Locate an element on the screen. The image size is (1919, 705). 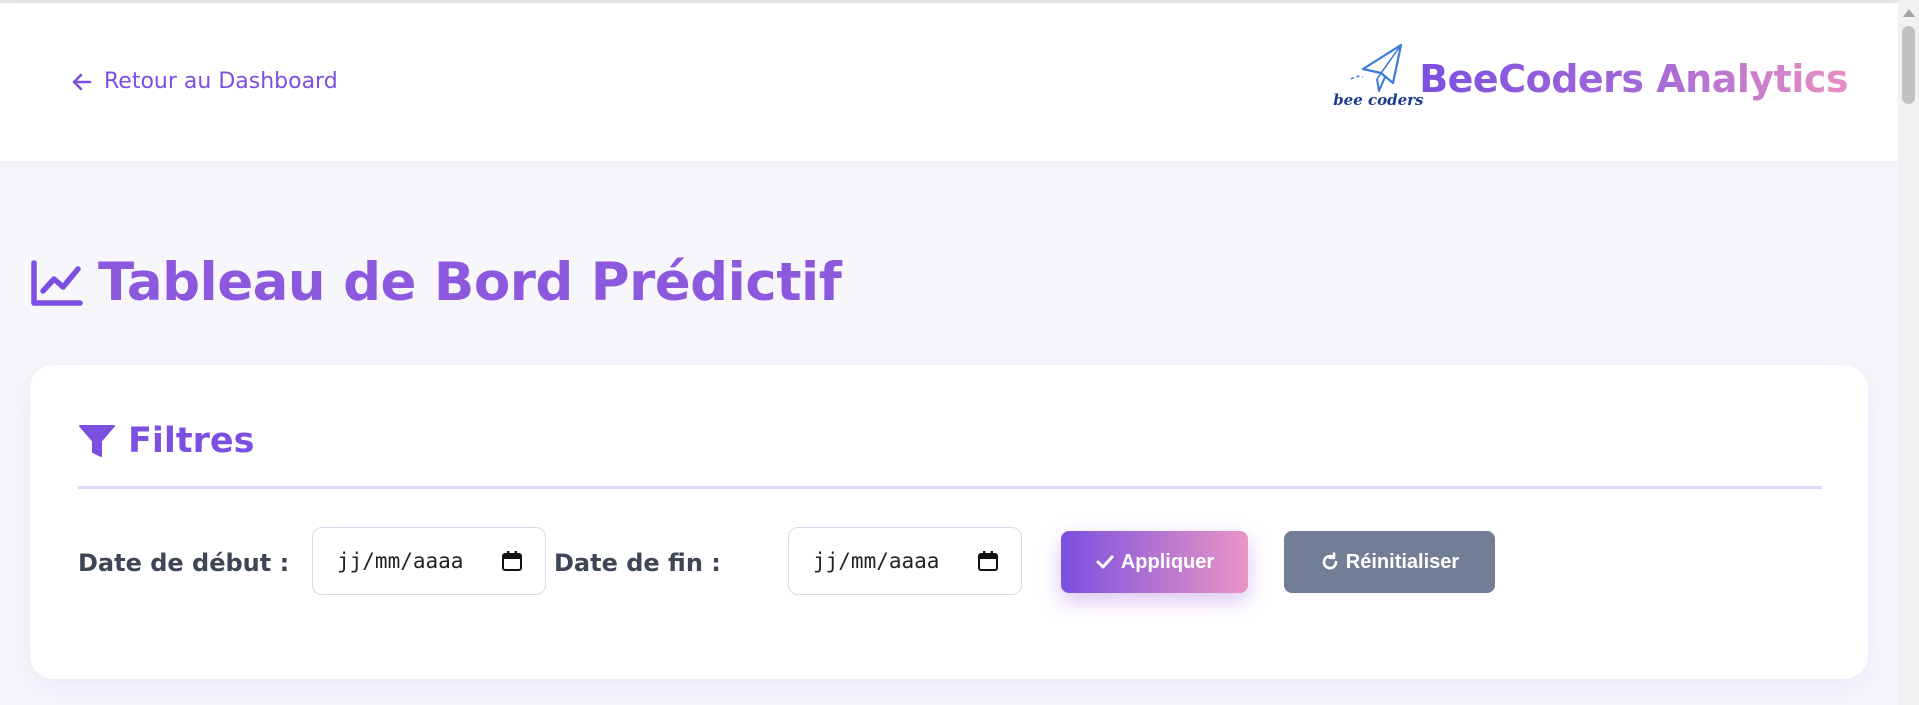
end-date-label: Date de fin : is located at coordinates (637, 563).